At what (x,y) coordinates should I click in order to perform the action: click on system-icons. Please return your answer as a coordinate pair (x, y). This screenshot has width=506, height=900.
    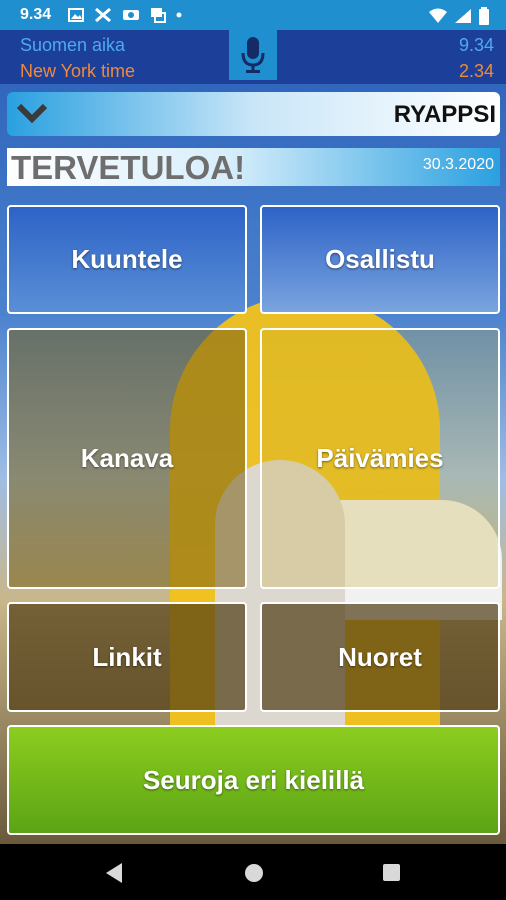
    Looking at the image, I should click on (459, 16).